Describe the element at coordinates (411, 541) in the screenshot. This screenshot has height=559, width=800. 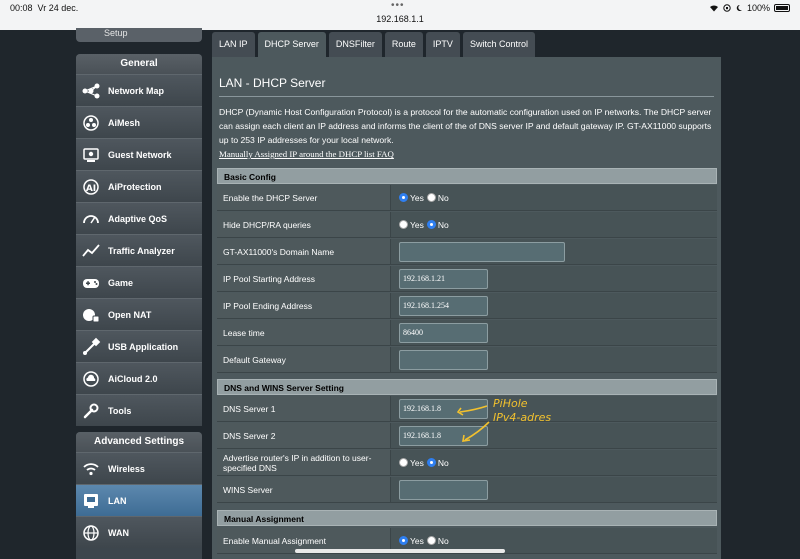
I see `manual-assignment-yes-radio: Yes` at that location.